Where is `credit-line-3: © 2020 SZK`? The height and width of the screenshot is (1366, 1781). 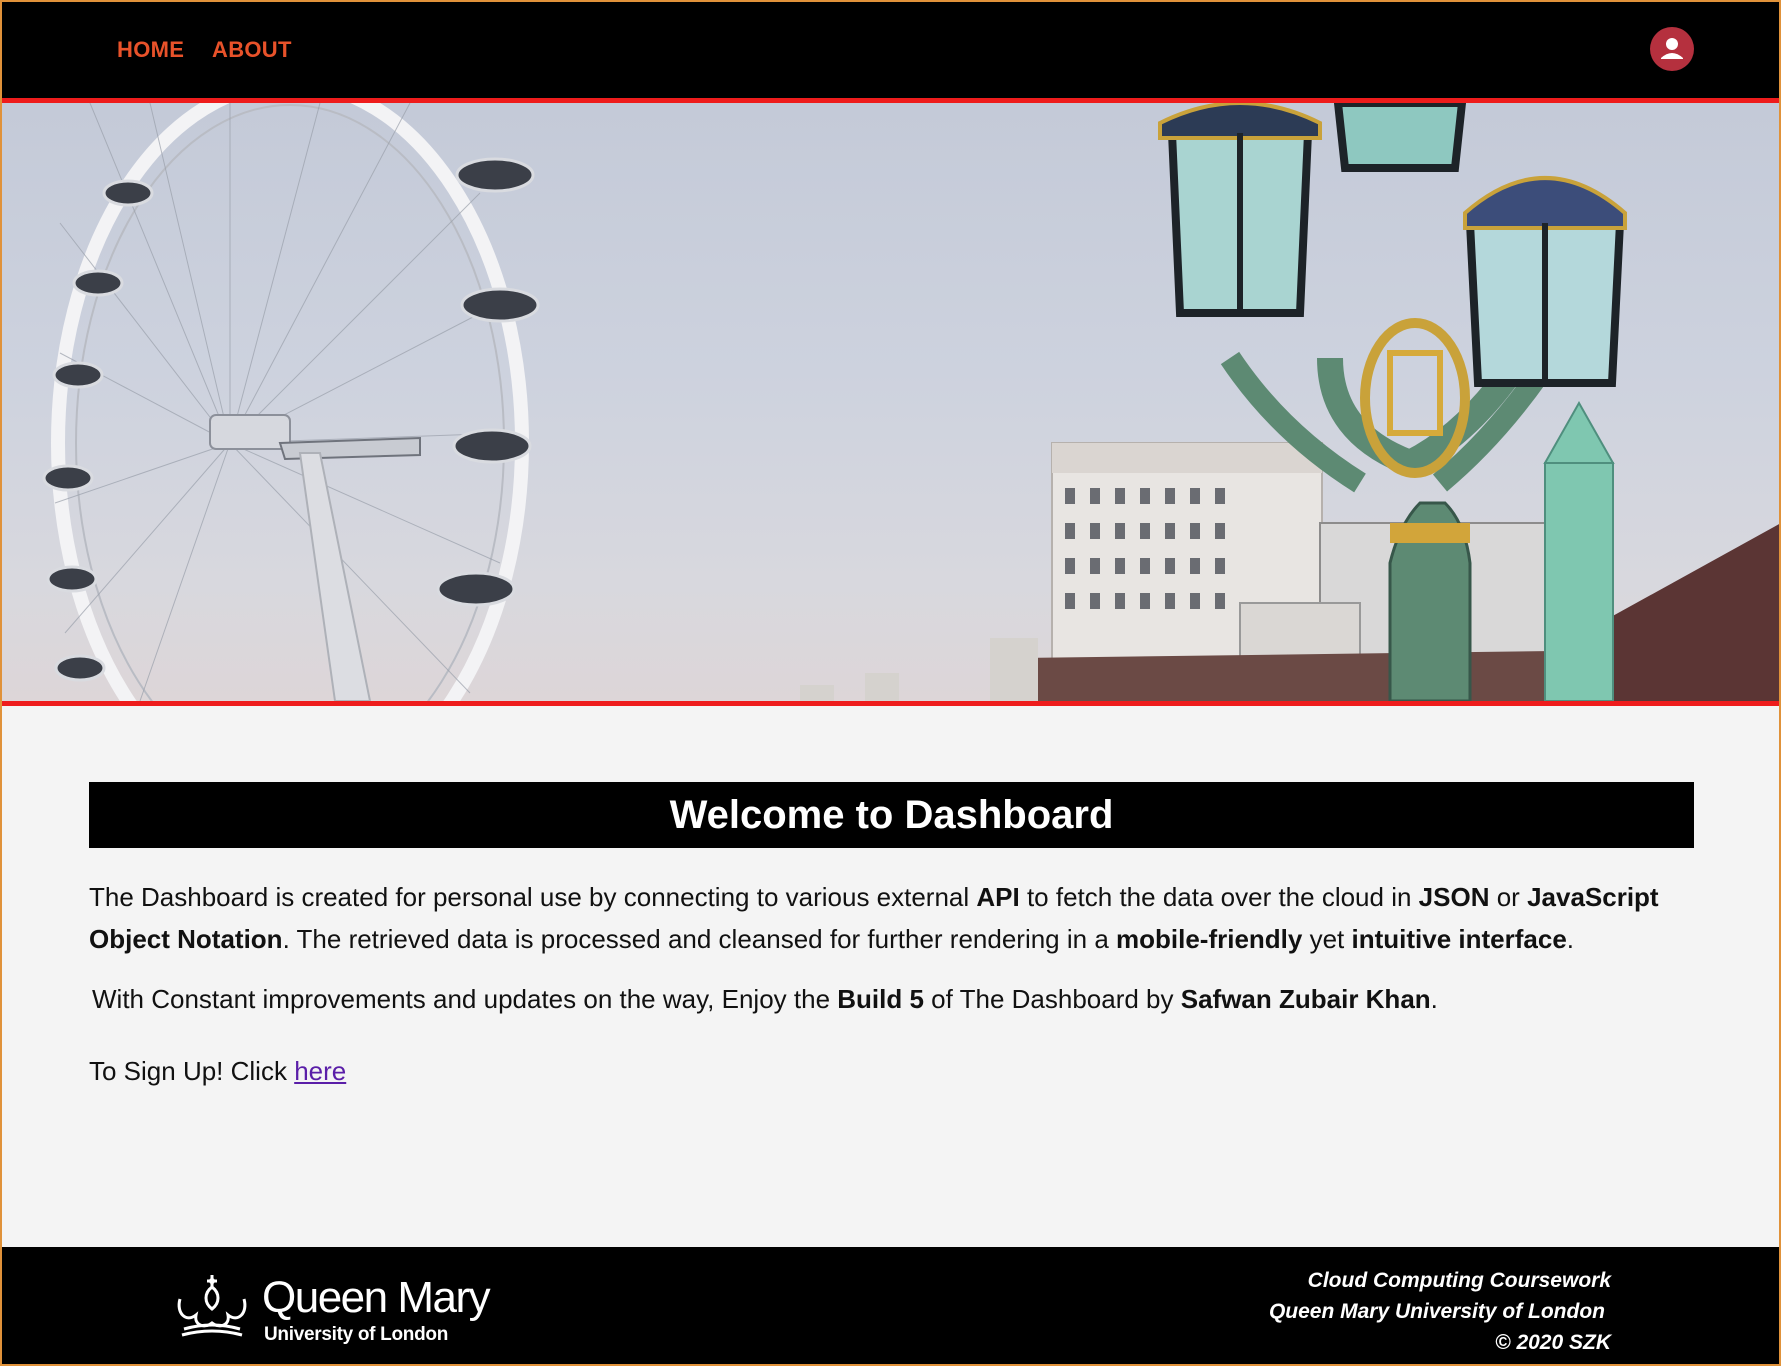
credit-line-3: © 2020 SZK is located at coordinates (1553, 1342).